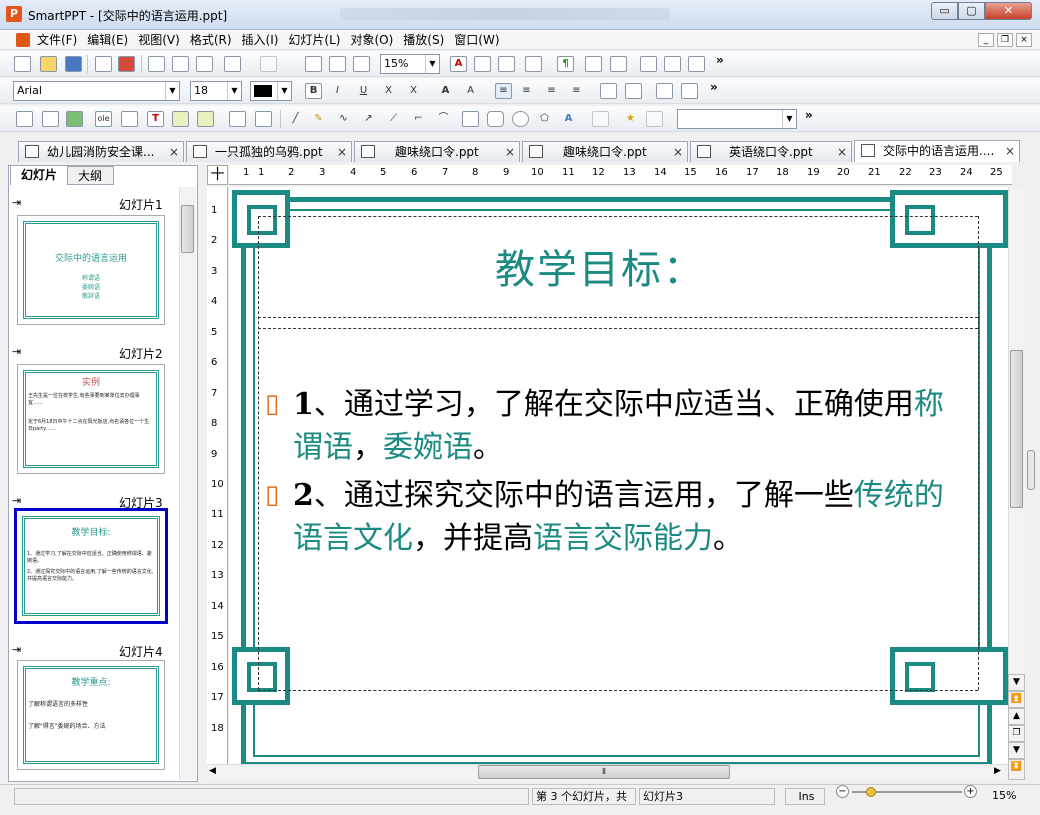  What do you see at coordinates (771, 151) in the screenshot?
I see `tab-document: 英语绕口令.ppt ×` at bounding box center [771, 151].